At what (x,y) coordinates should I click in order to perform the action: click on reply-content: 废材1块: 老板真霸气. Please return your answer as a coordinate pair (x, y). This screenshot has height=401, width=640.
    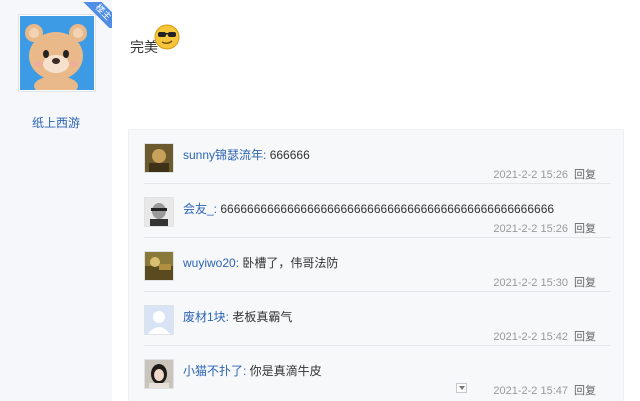
    Looking at the image, I should click on (237, 316).